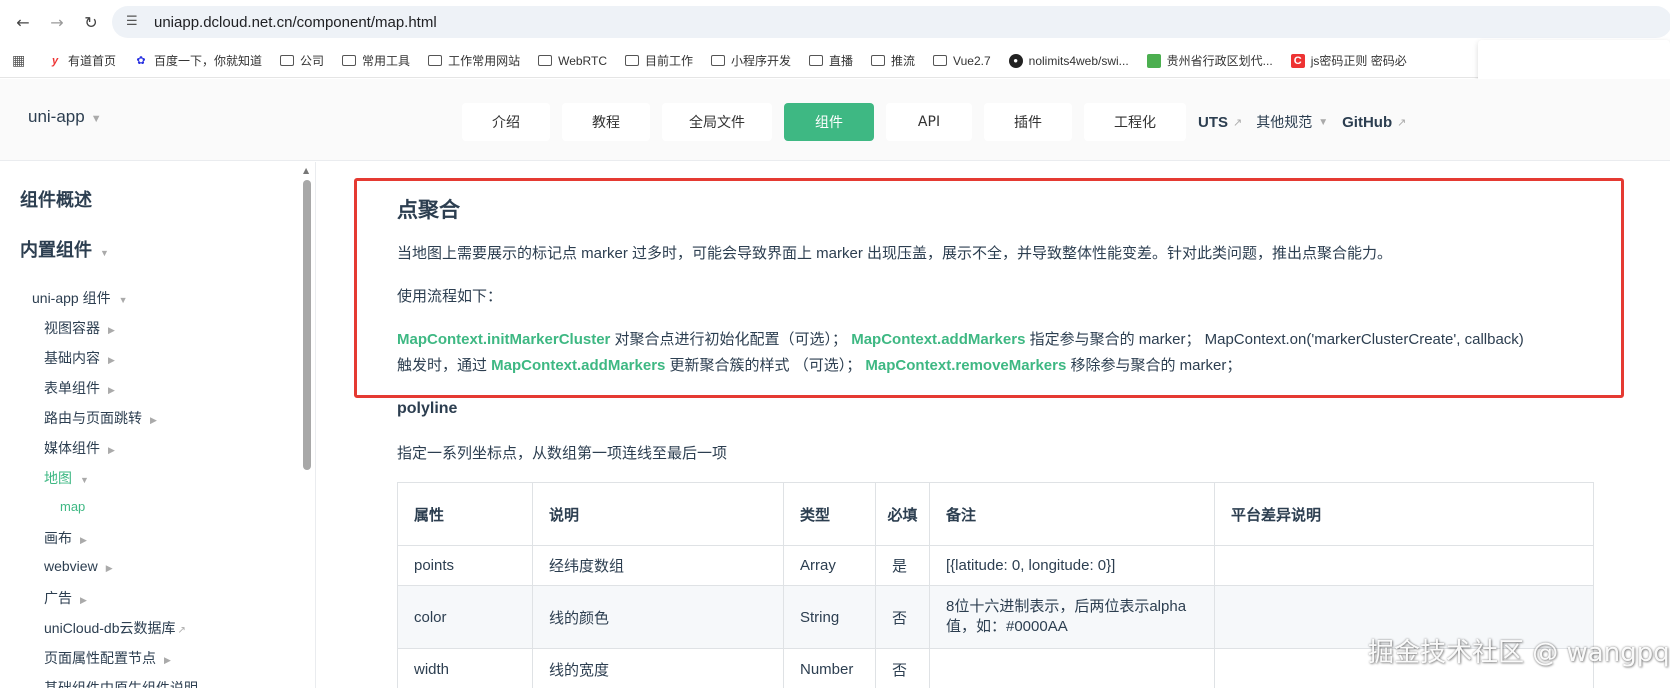  Describe the element at coordinates (65, 117) in the screenshot. I see `brand-dropdown: uni-app ▼` at that location.